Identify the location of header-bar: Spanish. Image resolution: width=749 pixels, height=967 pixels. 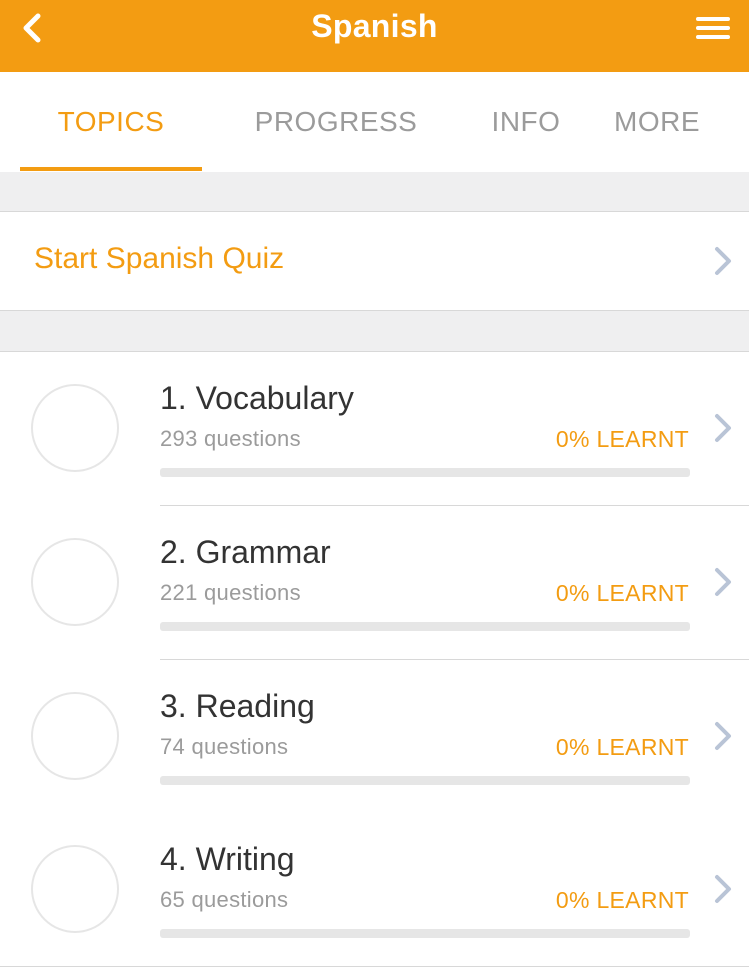
(374, 36).